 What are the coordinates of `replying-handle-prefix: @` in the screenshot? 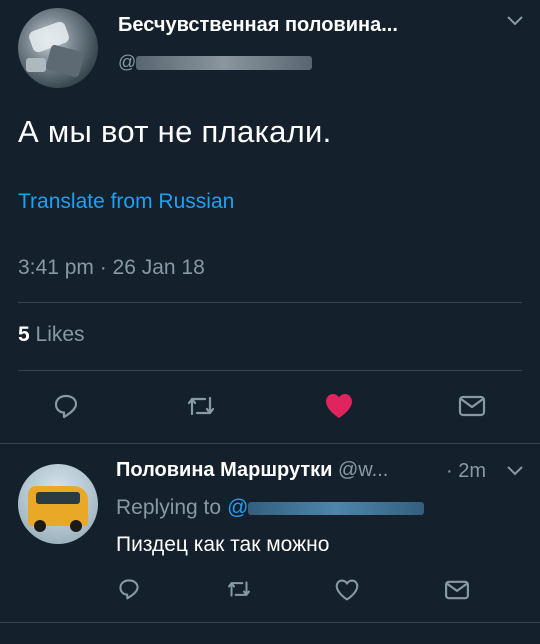 It's located at (237, 508).